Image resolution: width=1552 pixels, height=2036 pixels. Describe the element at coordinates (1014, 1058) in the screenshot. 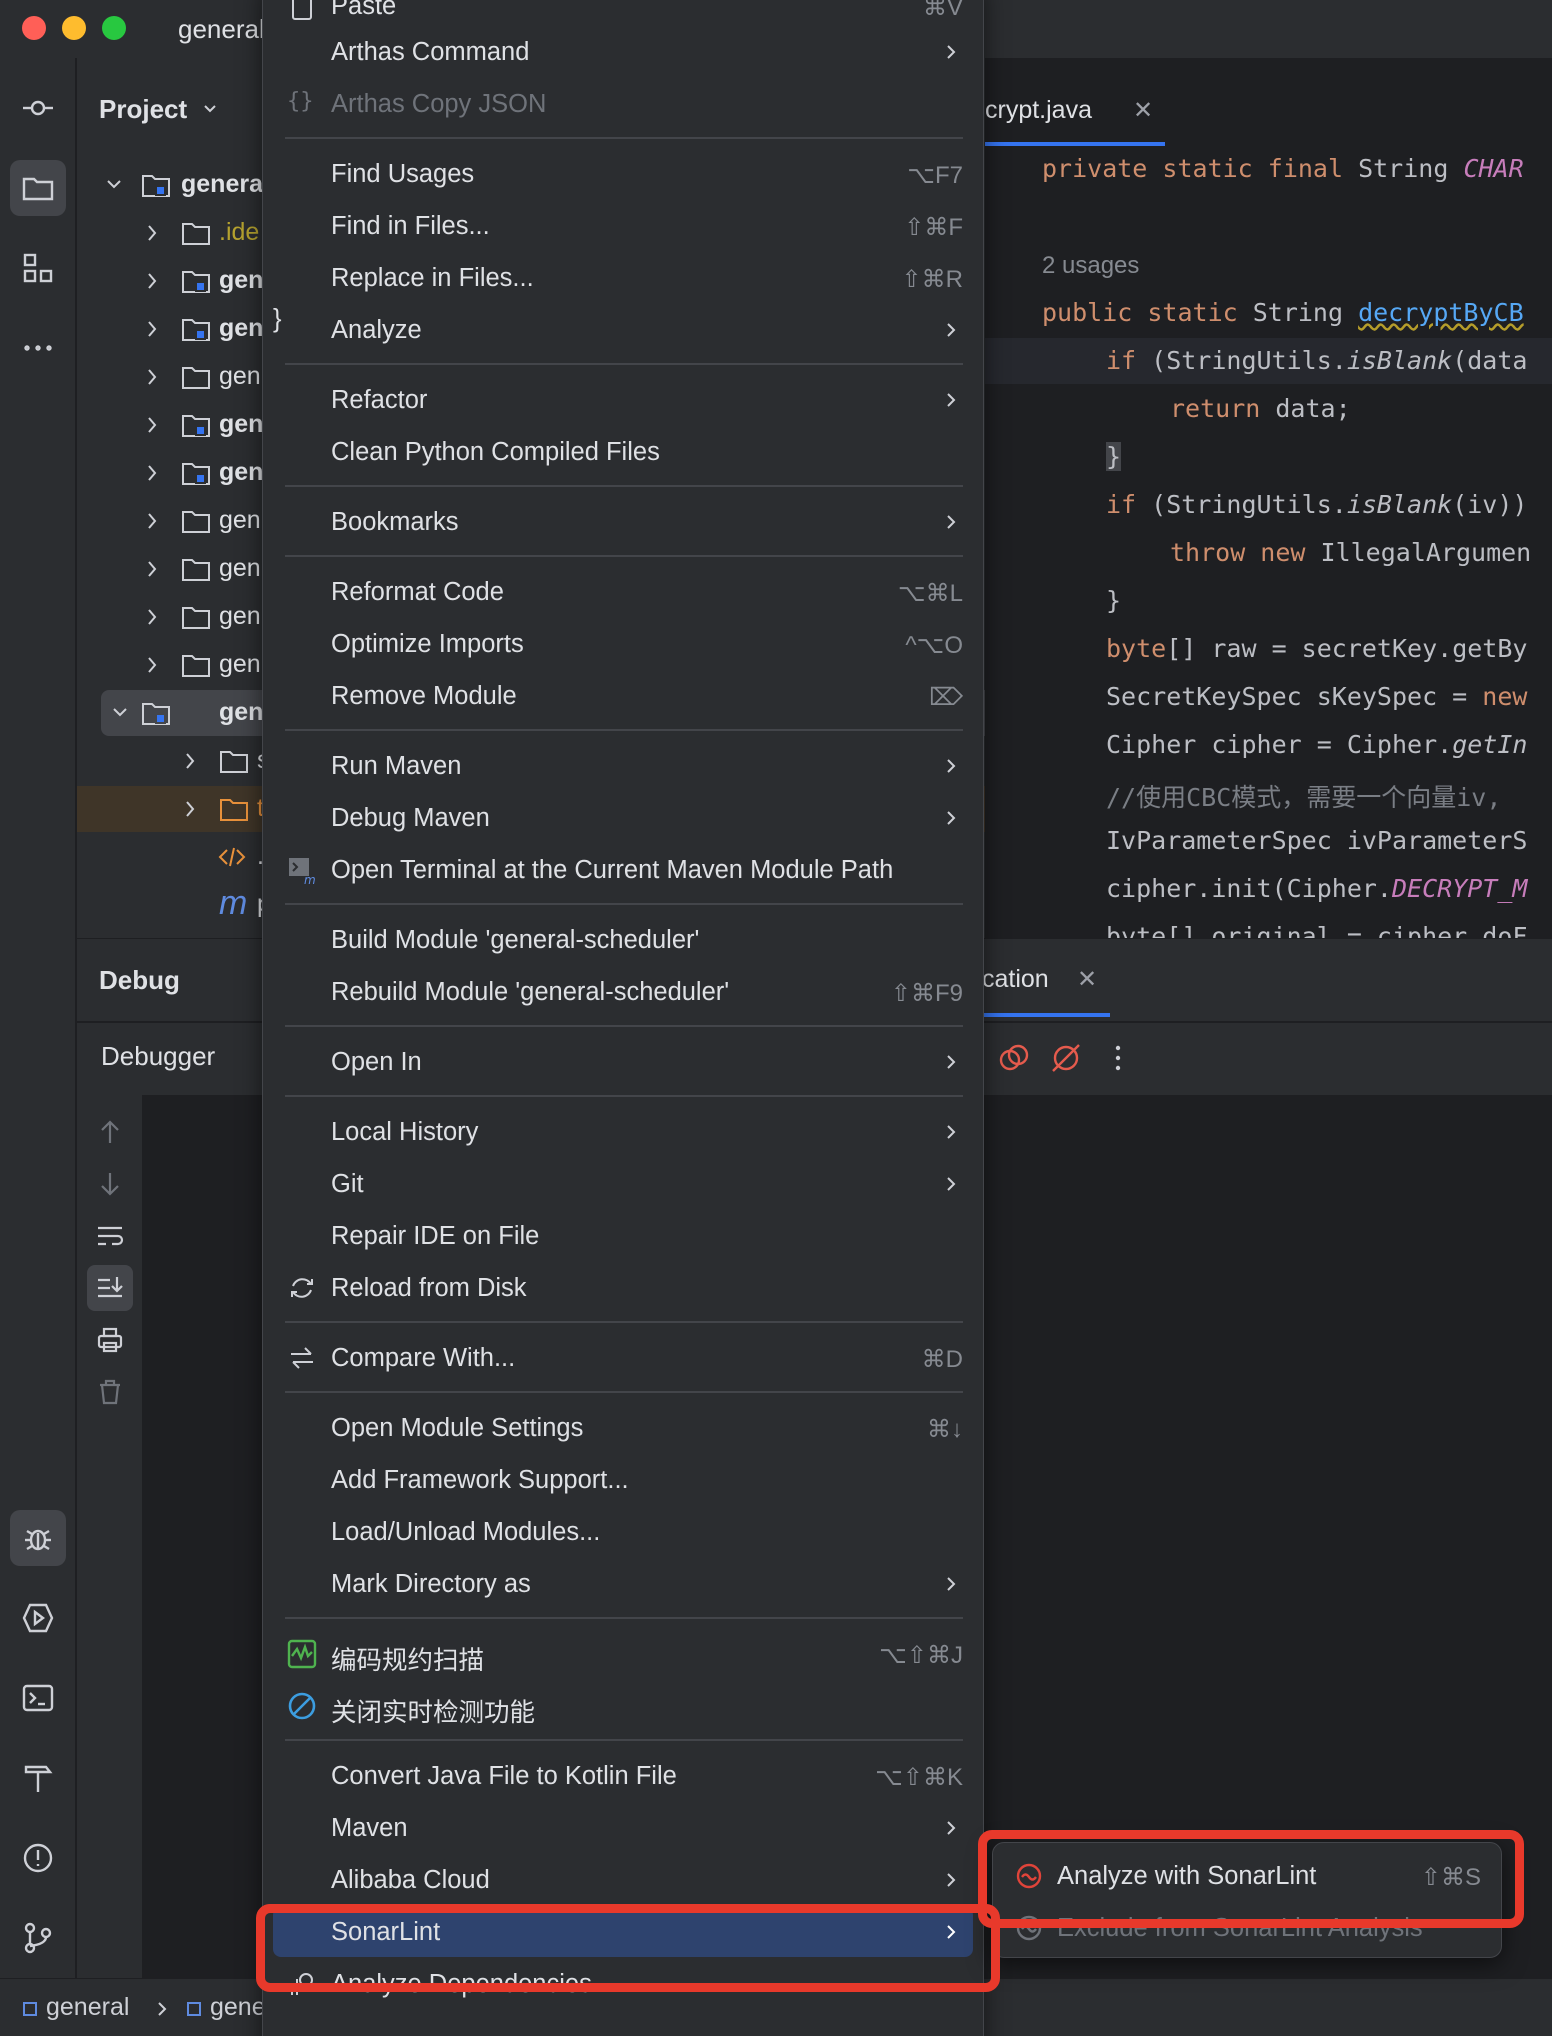

I see `view-breakpoints-icon` at that location.